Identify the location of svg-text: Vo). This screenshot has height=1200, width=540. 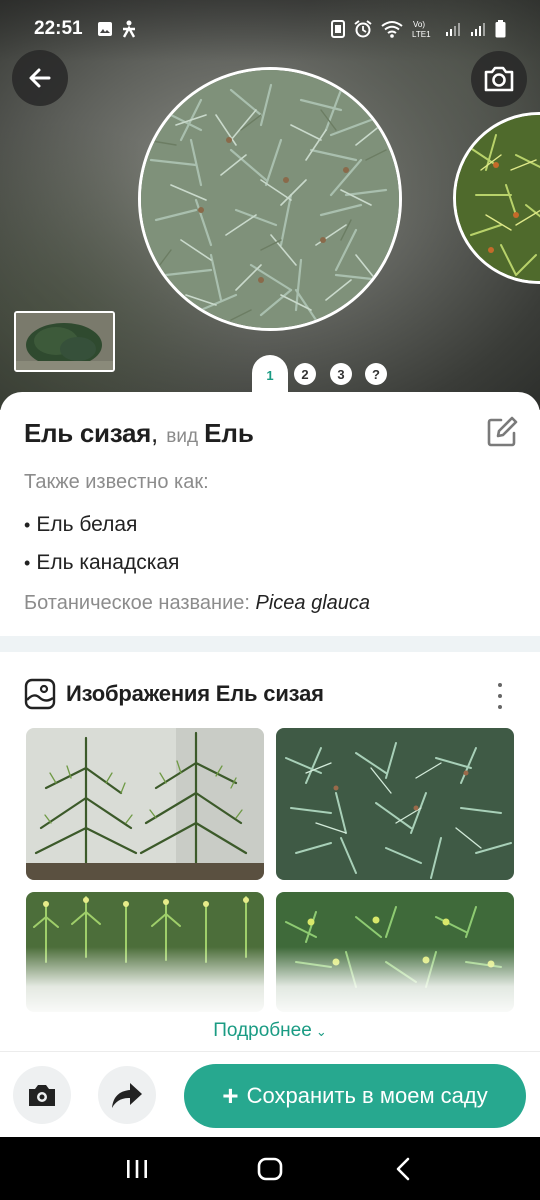
(419, 24).